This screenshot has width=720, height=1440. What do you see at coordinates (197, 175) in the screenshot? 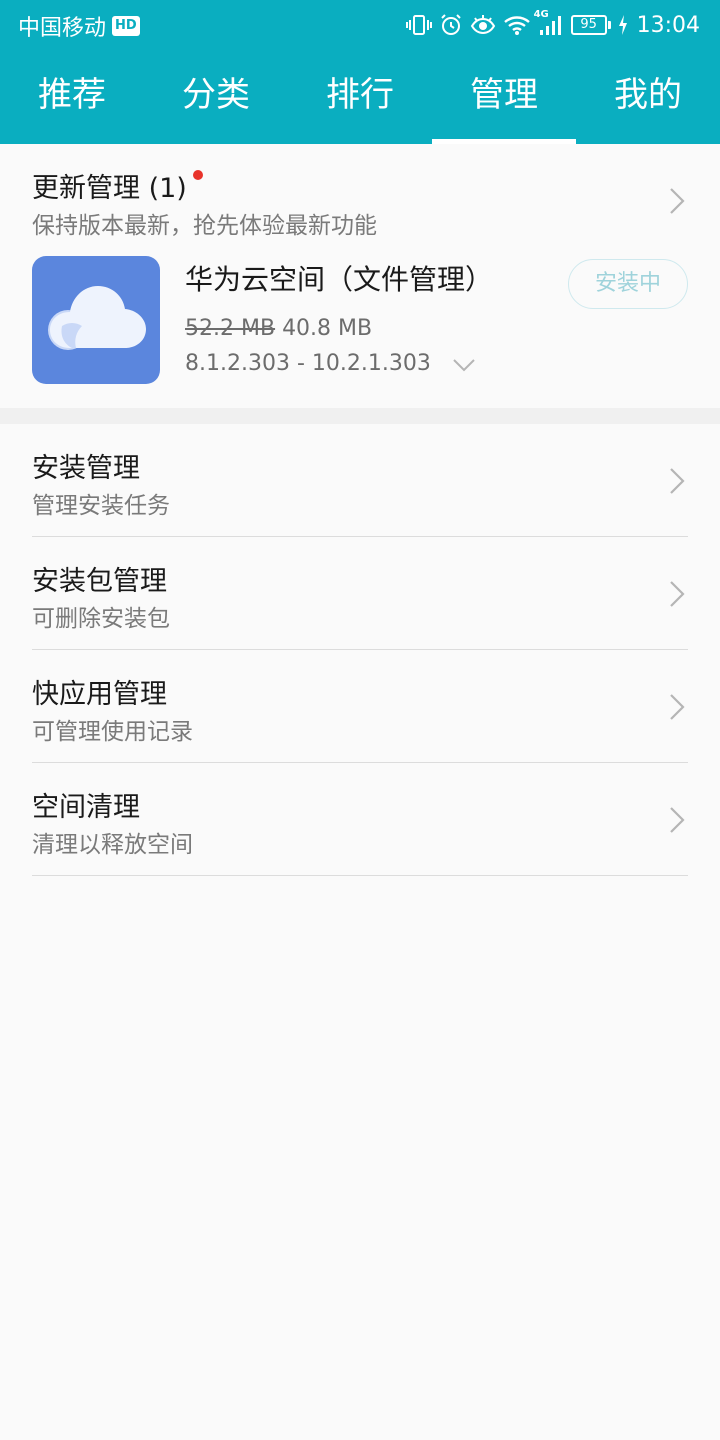
I see `notification-dot` at bounding box center [197, 175].